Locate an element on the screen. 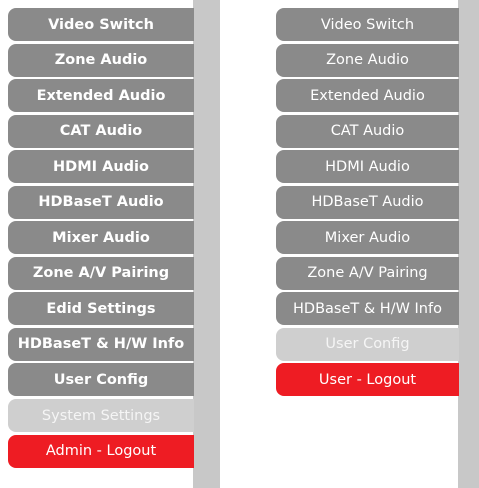  admin-menu-item-mixer-audio: Mixer Audio is located at coordinates (101, 238).